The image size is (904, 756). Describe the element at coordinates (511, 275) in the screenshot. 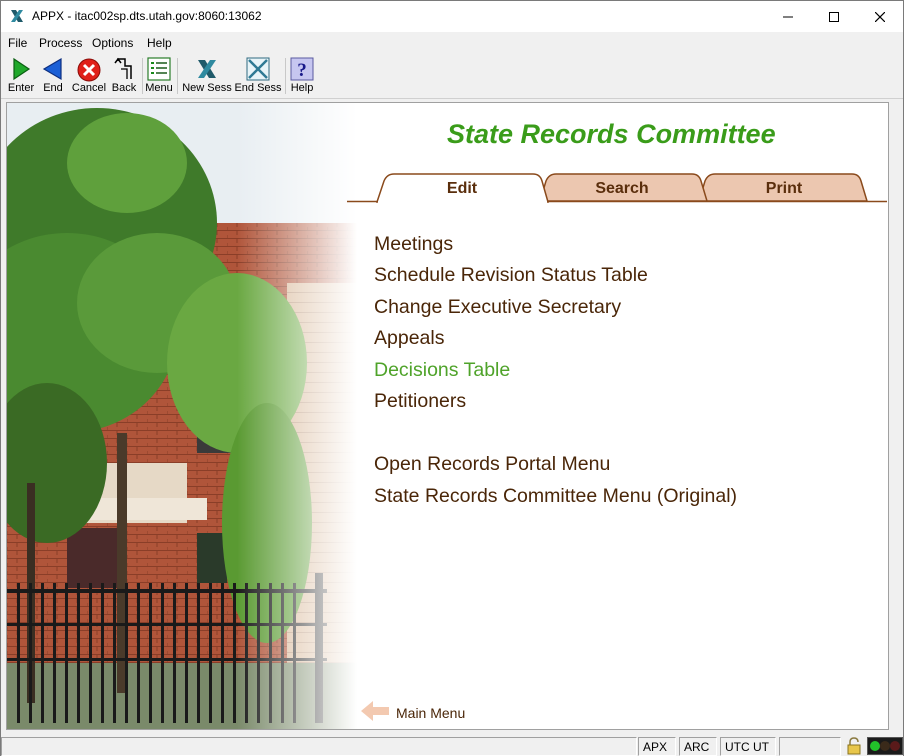

I see `menu-link-schedule-revision-status-table: Schedule Revision Status Table` at that location.